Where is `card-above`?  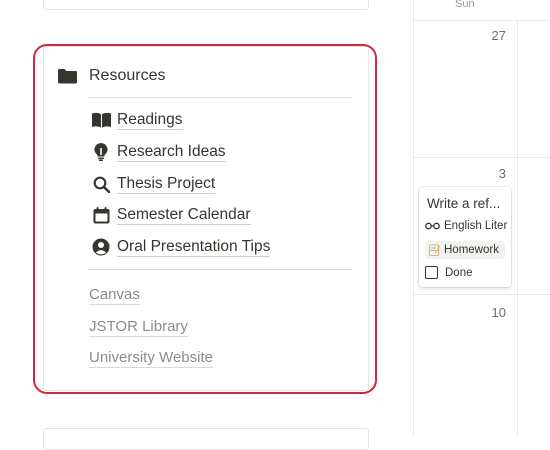 card-above is located at coordinates (206, 5).